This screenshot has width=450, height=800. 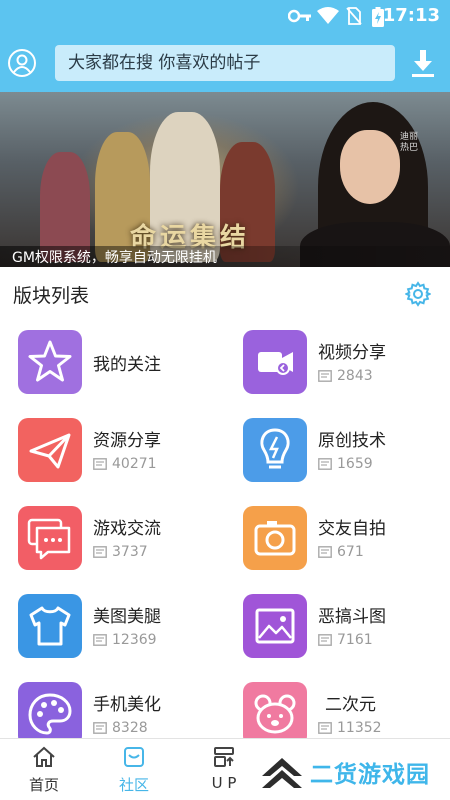 I want to click on forum-item-original-tech: 原创技术 1659, so click(x=346, y=451).